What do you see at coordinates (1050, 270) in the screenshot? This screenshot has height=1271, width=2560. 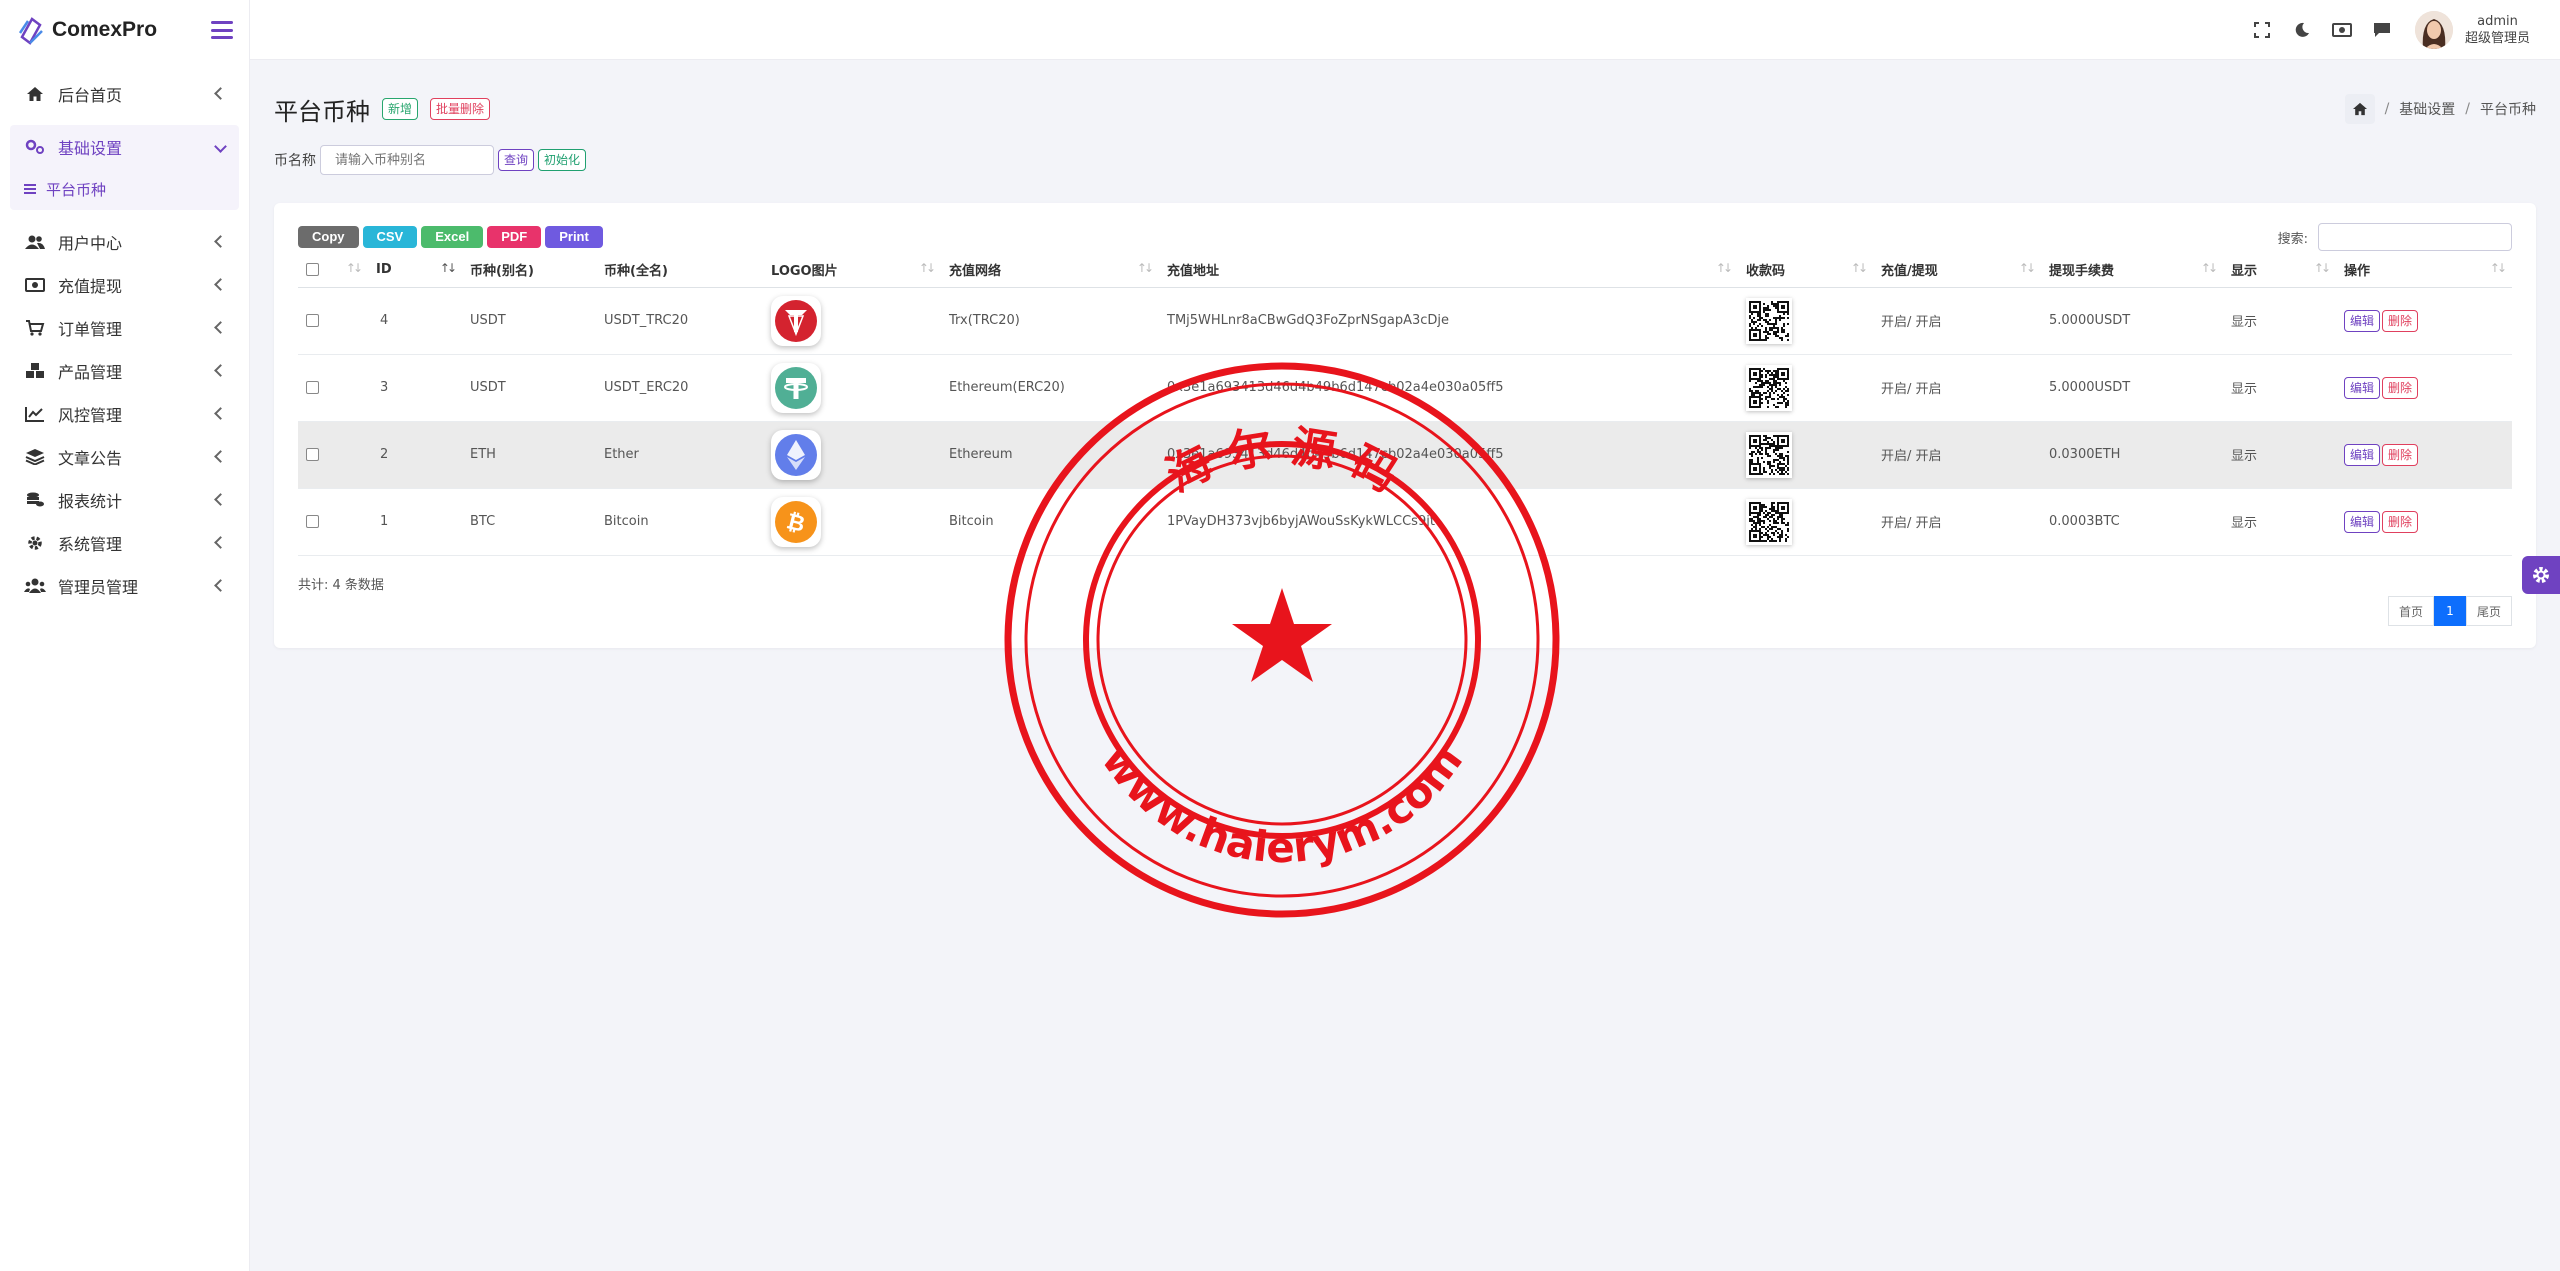 I see `column-header: 充值网络 ↑↓` at bounding box center [1050, 270].